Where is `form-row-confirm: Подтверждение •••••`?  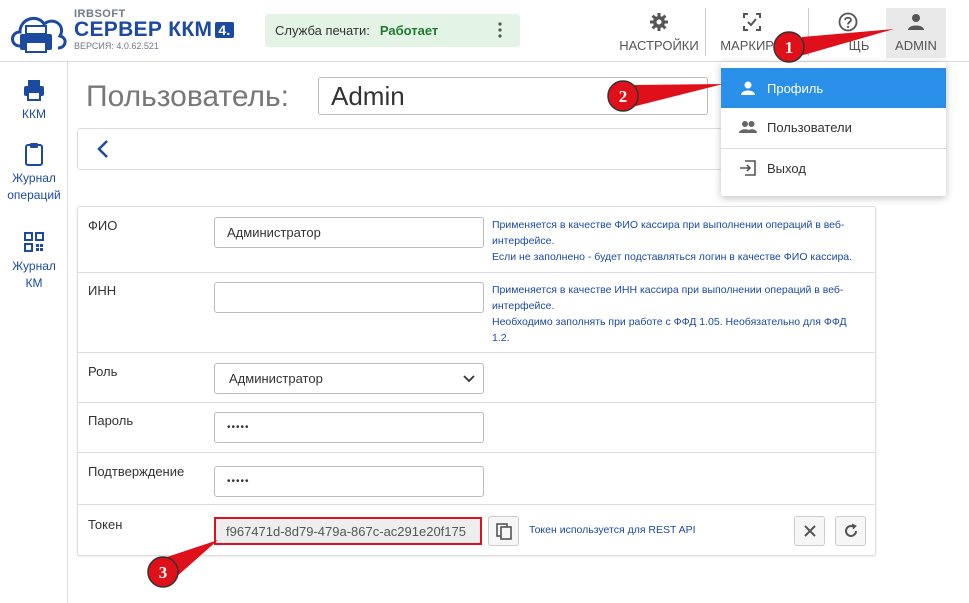
form-row-confirm: Подтверждение ••••• is located at coordinates (476, 479).